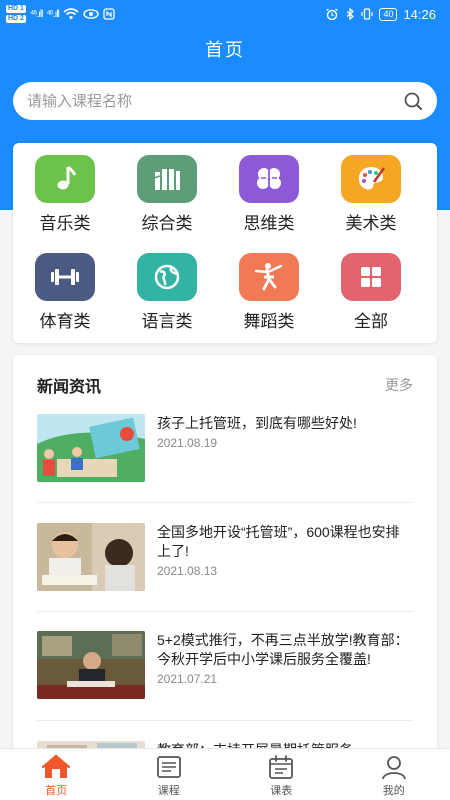 This screenshot has height=800, width=450. I want to click on vibrate-icon, so click(367, 14).